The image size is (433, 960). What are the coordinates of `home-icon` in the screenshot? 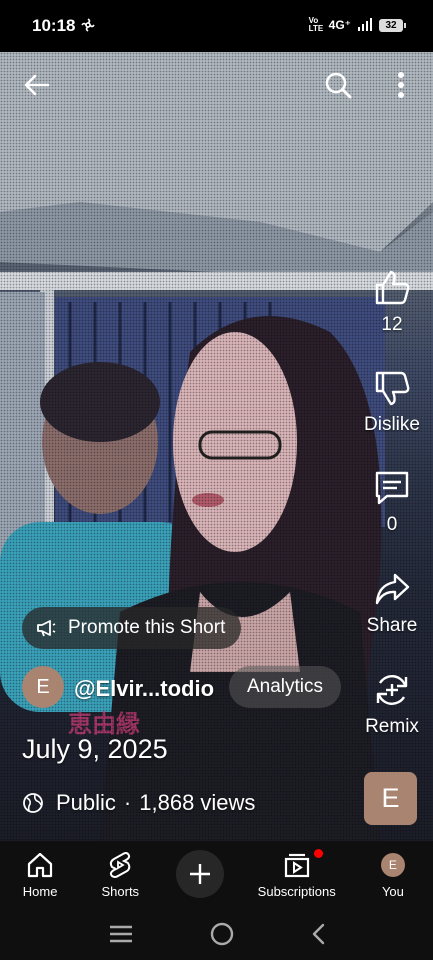 It's located at (40, 865).